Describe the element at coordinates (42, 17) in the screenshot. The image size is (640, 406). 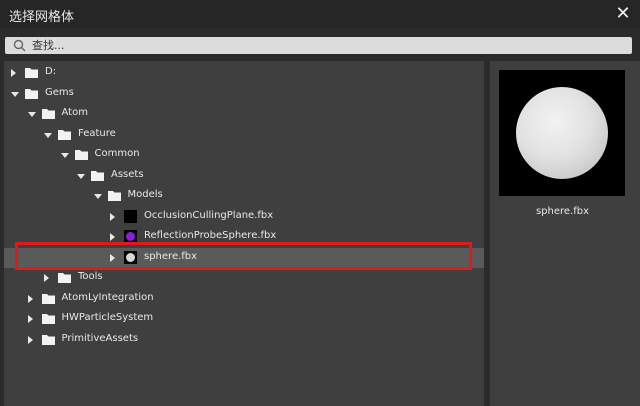
I see `dialog-title: 选择网格体` at that location.